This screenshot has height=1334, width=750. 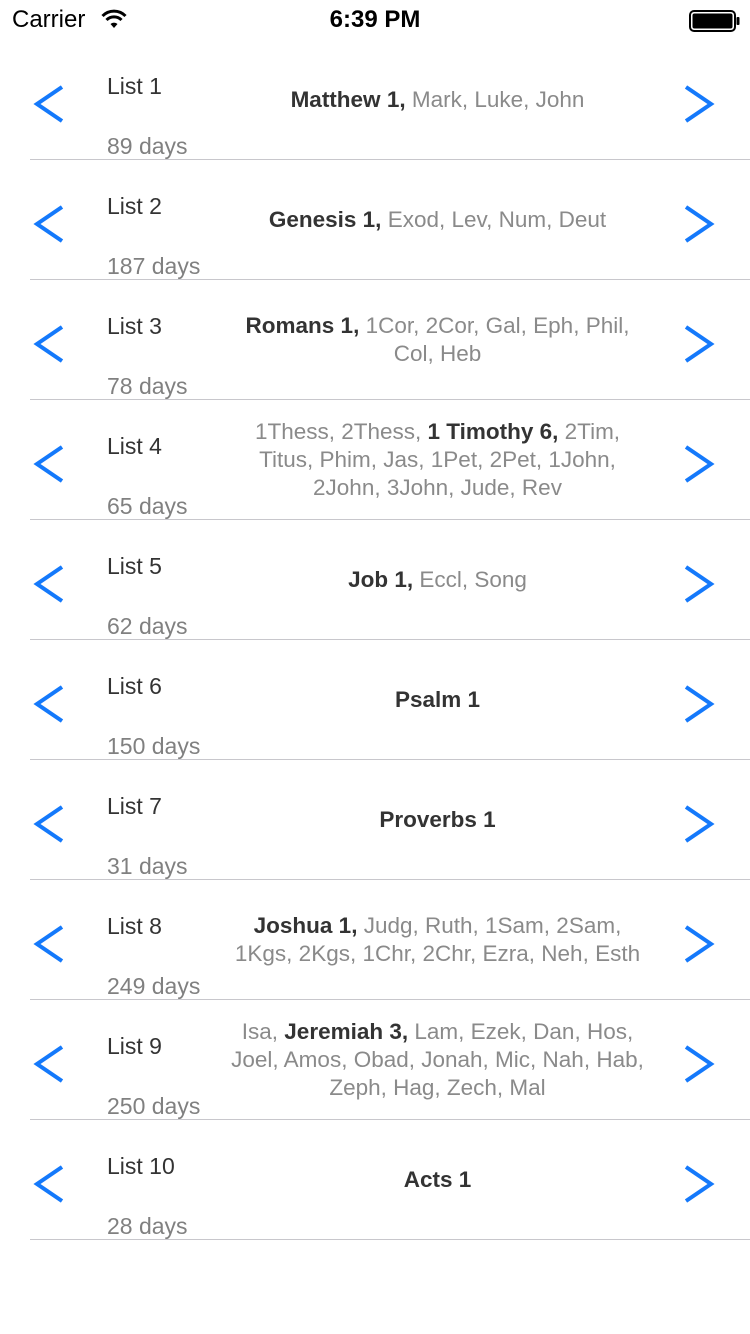 What do you see at coordinates (154, 746) in the screenshot?
I see `list-days: 150 days` at bounding box center [154, 746].